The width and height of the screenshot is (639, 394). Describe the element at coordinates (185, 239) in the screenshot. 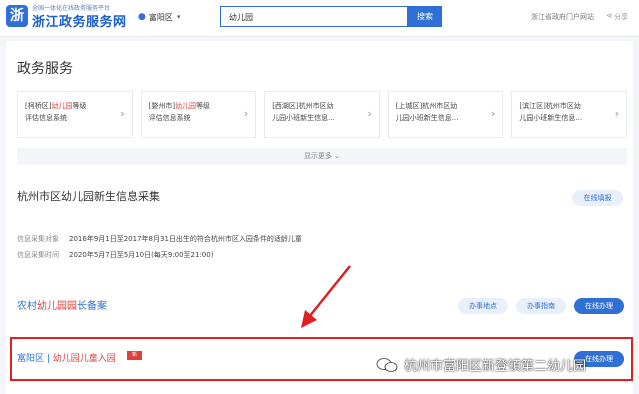

I see `info-value: 2016年9月1日至2017年8月31日出生的符合杭州市区入园条件的适龄儿童` at that location.